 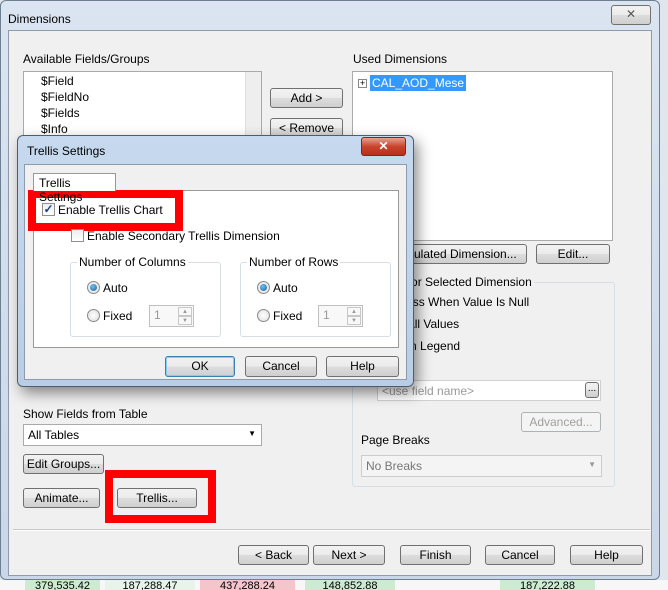 What do you see at coordinates (183, 236) in the screenshot?
I see `enable-secondary-label: Enable Secondary Trellis Dimension` at bounding box center [183, 236].